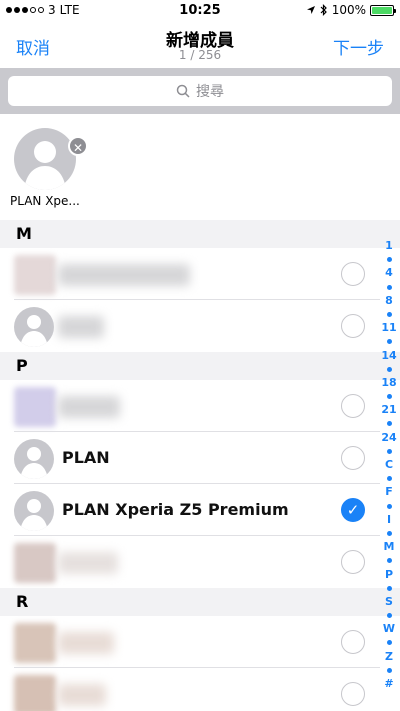  Describe the element at coordinates (200, 602) in the screenshot. I see `section-header-r: R` at that location.